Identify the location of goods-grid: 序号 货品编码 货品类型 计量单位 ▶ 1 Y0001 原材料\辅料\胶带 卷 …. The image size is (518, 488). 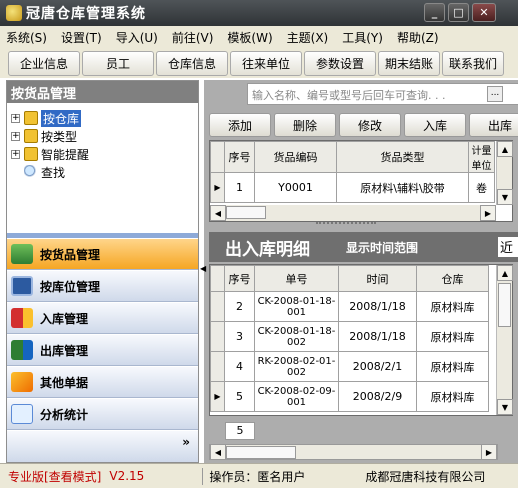
(361, 181).